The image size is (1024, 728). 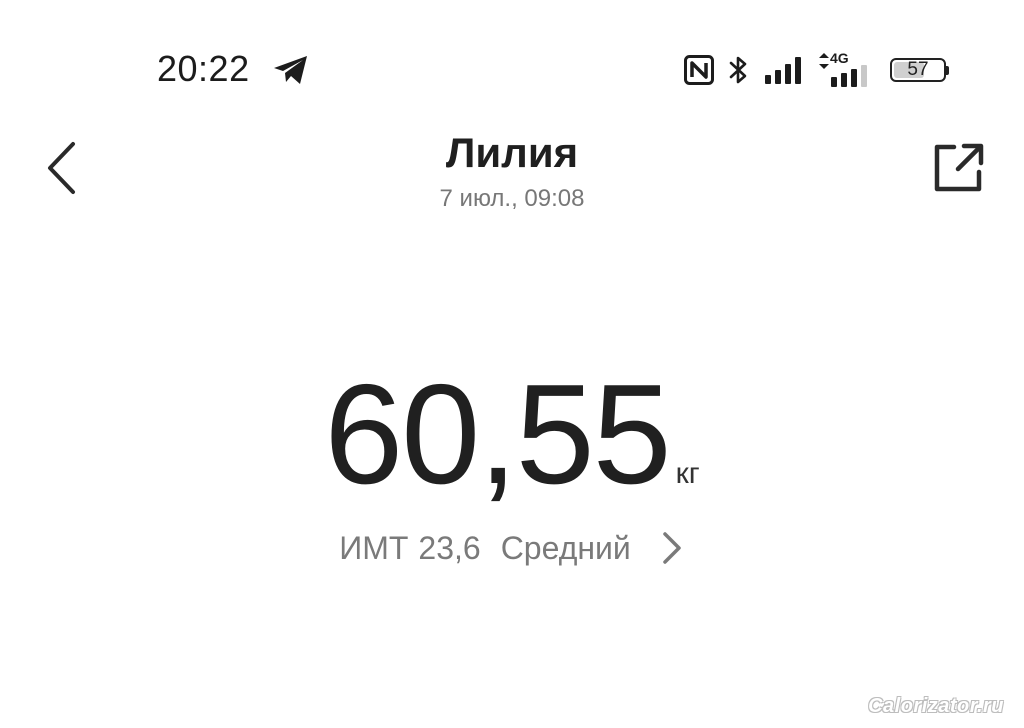 I want to click on nfc-icon, so click(x=699, y=70).